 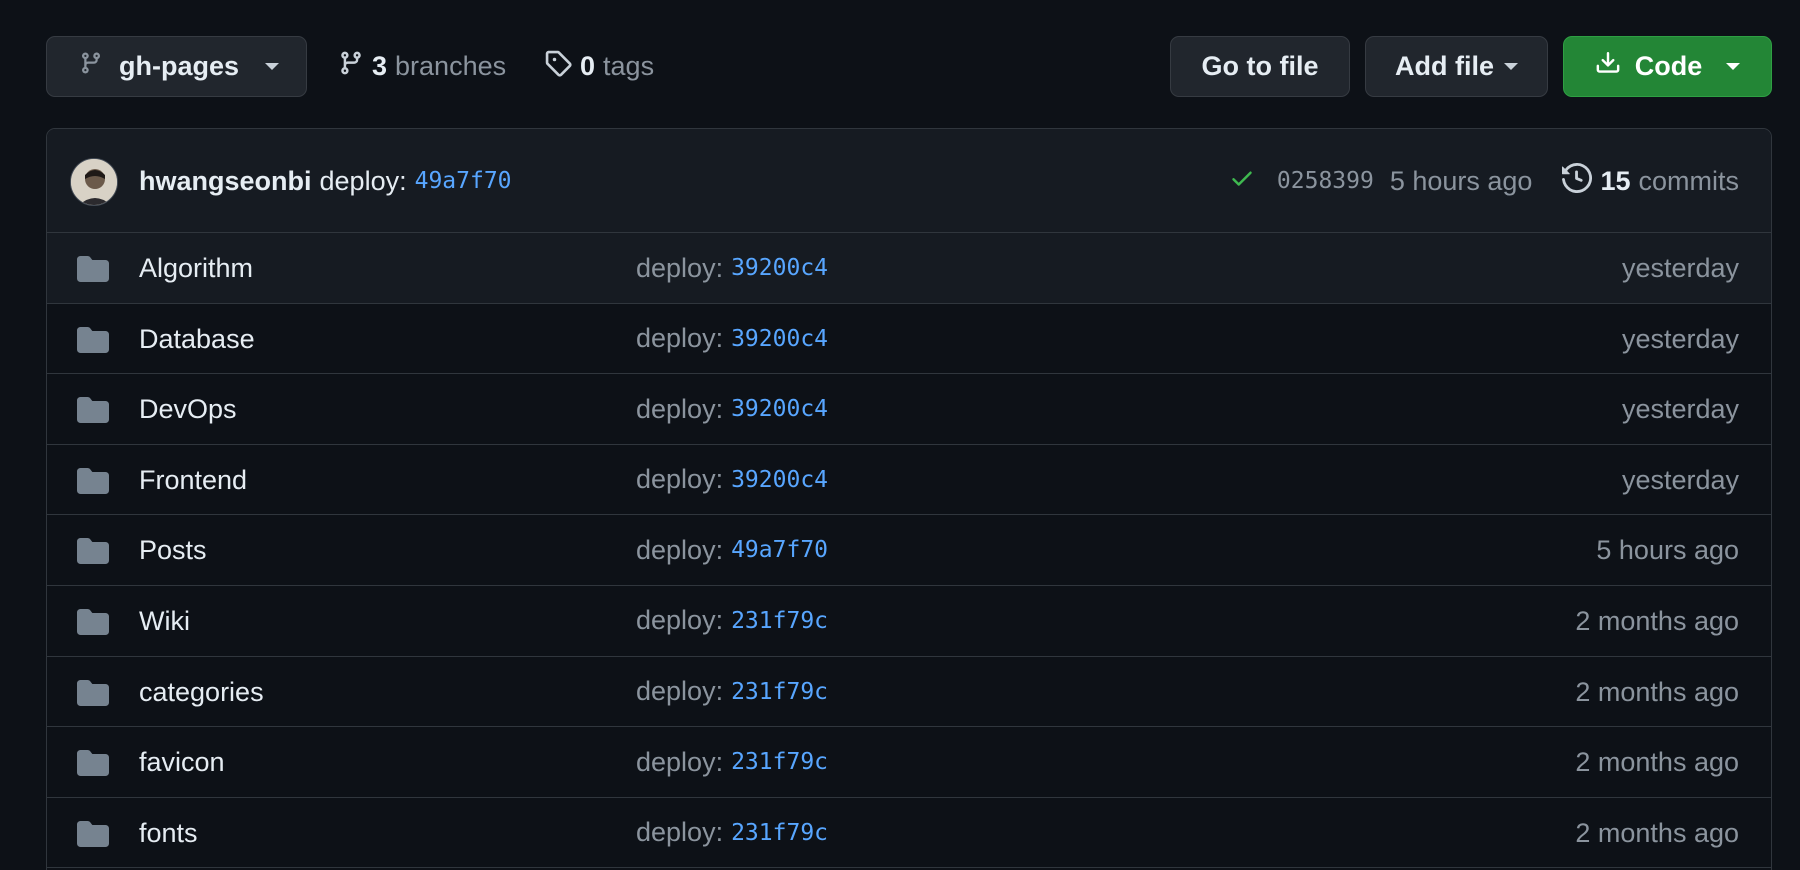 I want to click on tags-link: 0 tags, so click(x=599, y=66).